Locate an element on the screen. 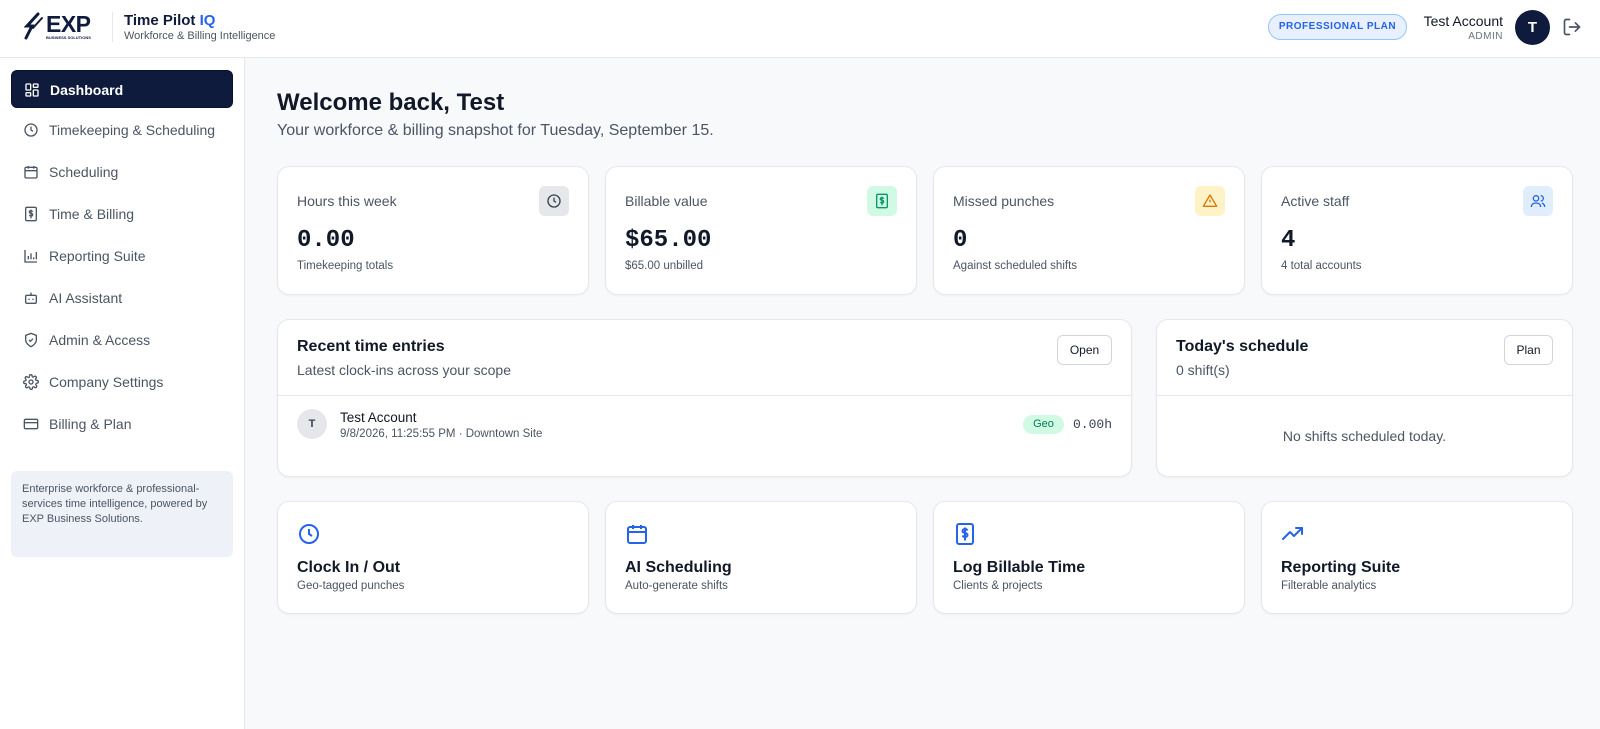 This screenshot has height=729, width=1600. stat-value: 4 is located at coordinates (1288, 240).